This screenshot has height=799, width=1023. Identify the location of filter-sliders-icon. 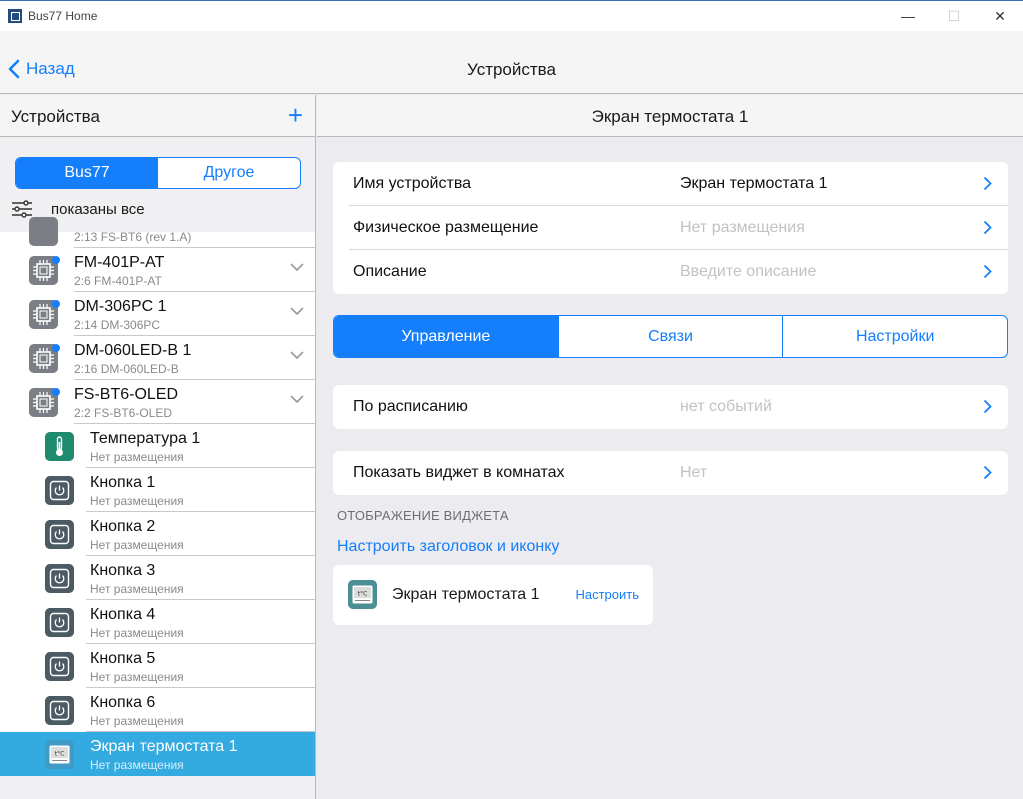
(22, 209).